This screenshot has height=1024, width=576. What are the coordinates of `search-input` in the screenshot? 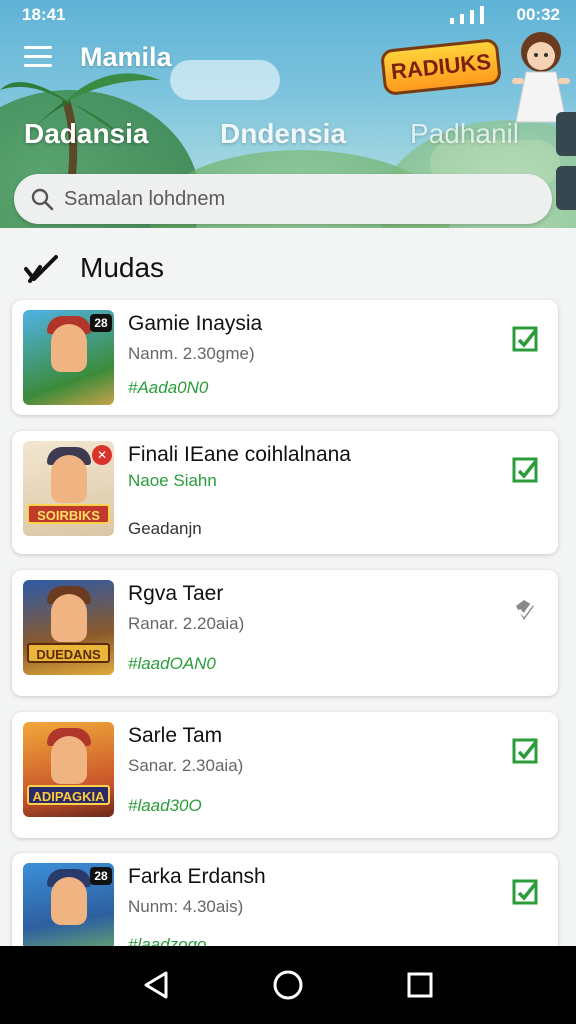 It's located at (294, 199).